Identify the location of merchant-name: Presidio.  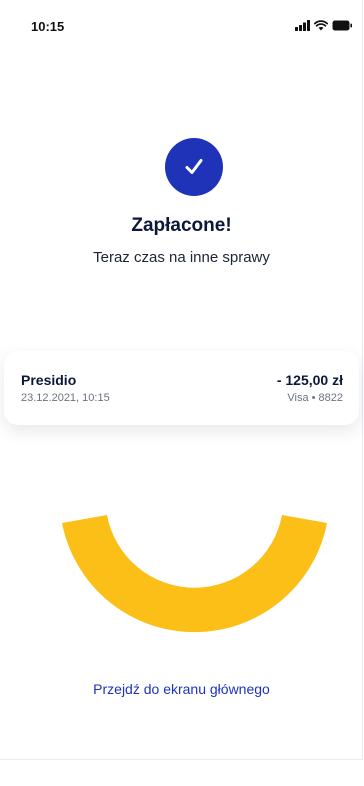
(49, 380).